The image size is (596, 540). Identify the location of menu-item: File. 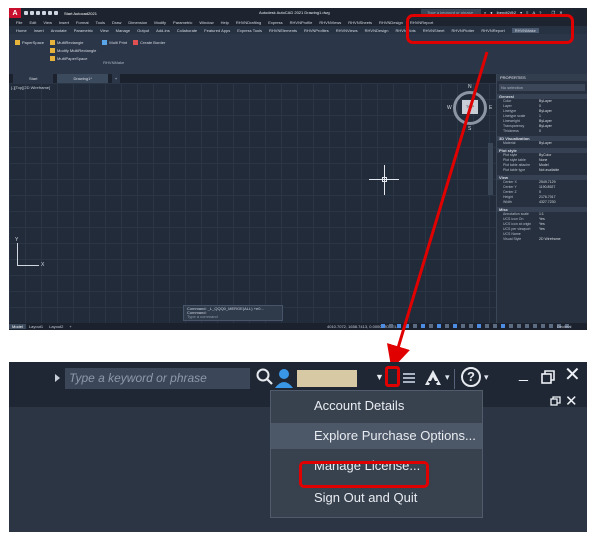
(19, 22).